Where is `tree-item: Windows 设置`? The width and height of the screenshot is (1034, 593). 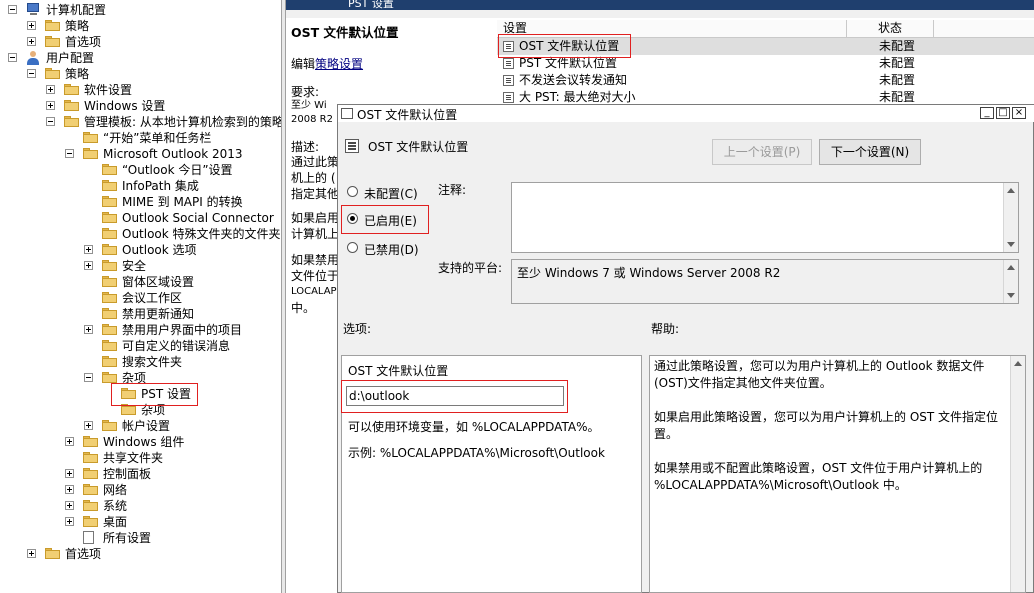 tree-item: Windows 设置 is located at coordinates (140, 106).